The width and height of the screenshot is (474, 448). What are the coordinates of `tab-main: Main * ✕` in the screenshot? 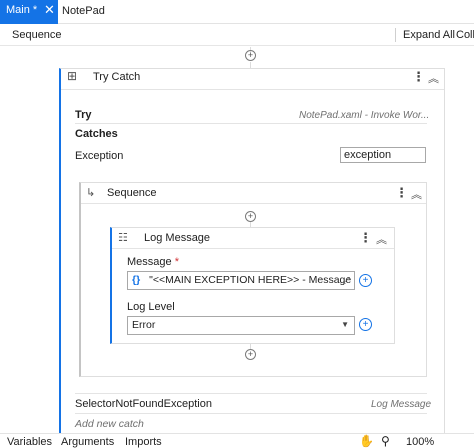 It's located at (29, 12).